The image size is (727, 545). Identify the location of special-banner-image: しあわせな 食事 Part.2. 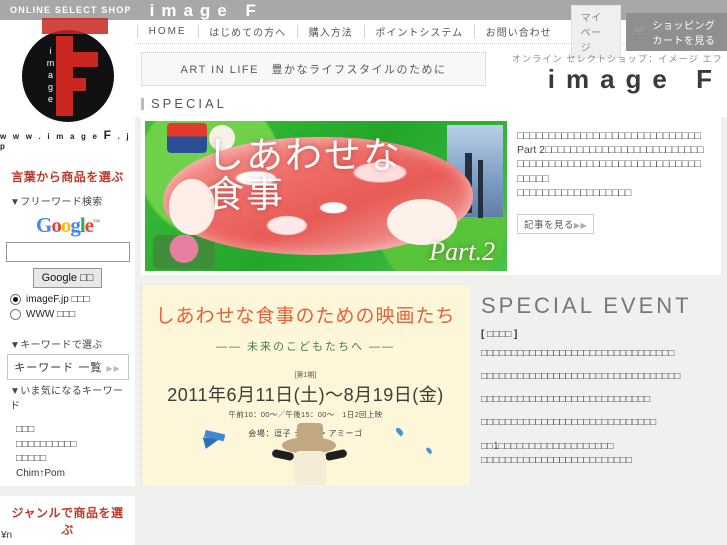
(326, 196).